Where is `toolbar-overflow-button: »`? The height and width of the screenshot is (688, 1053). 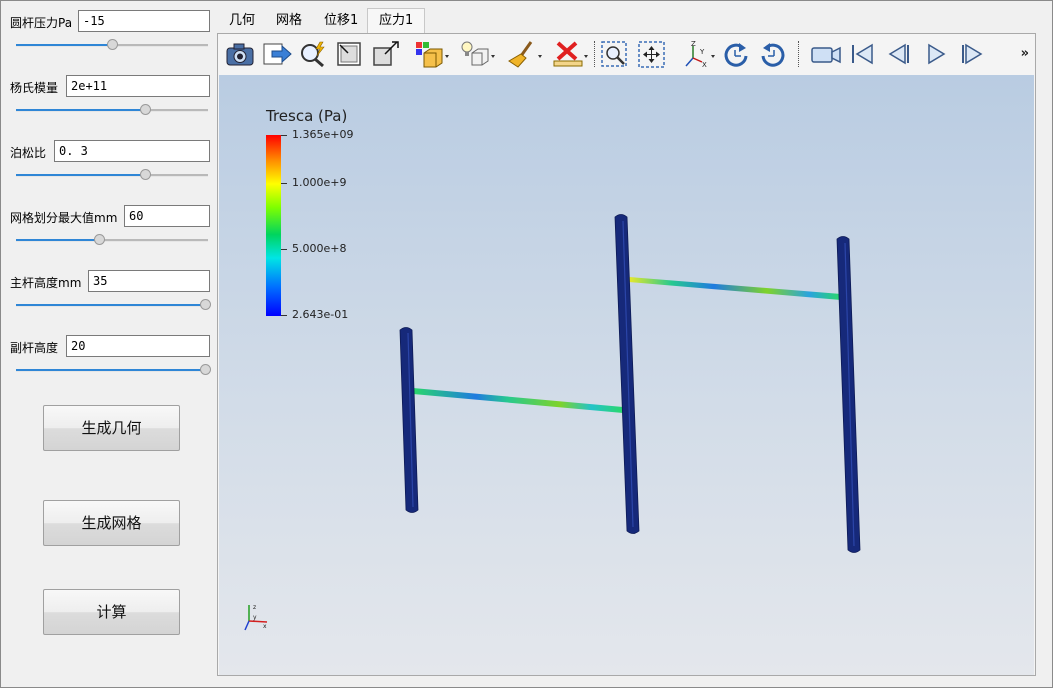
toolbar-overflow-button: » is located at coordinates (1025, 53).